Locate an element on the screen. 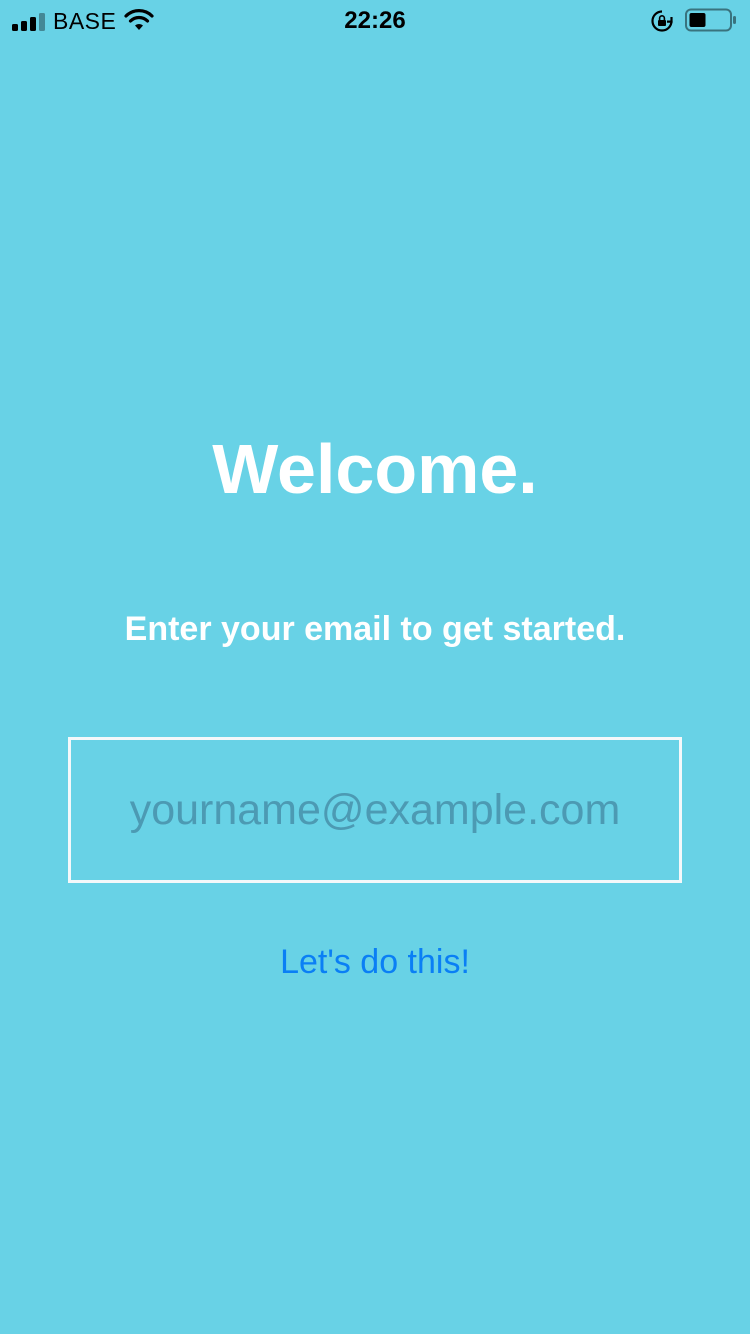 The height and width of the screenshot is (1334, 750). status-time: 22:26 is located at coordinates (375, 20).